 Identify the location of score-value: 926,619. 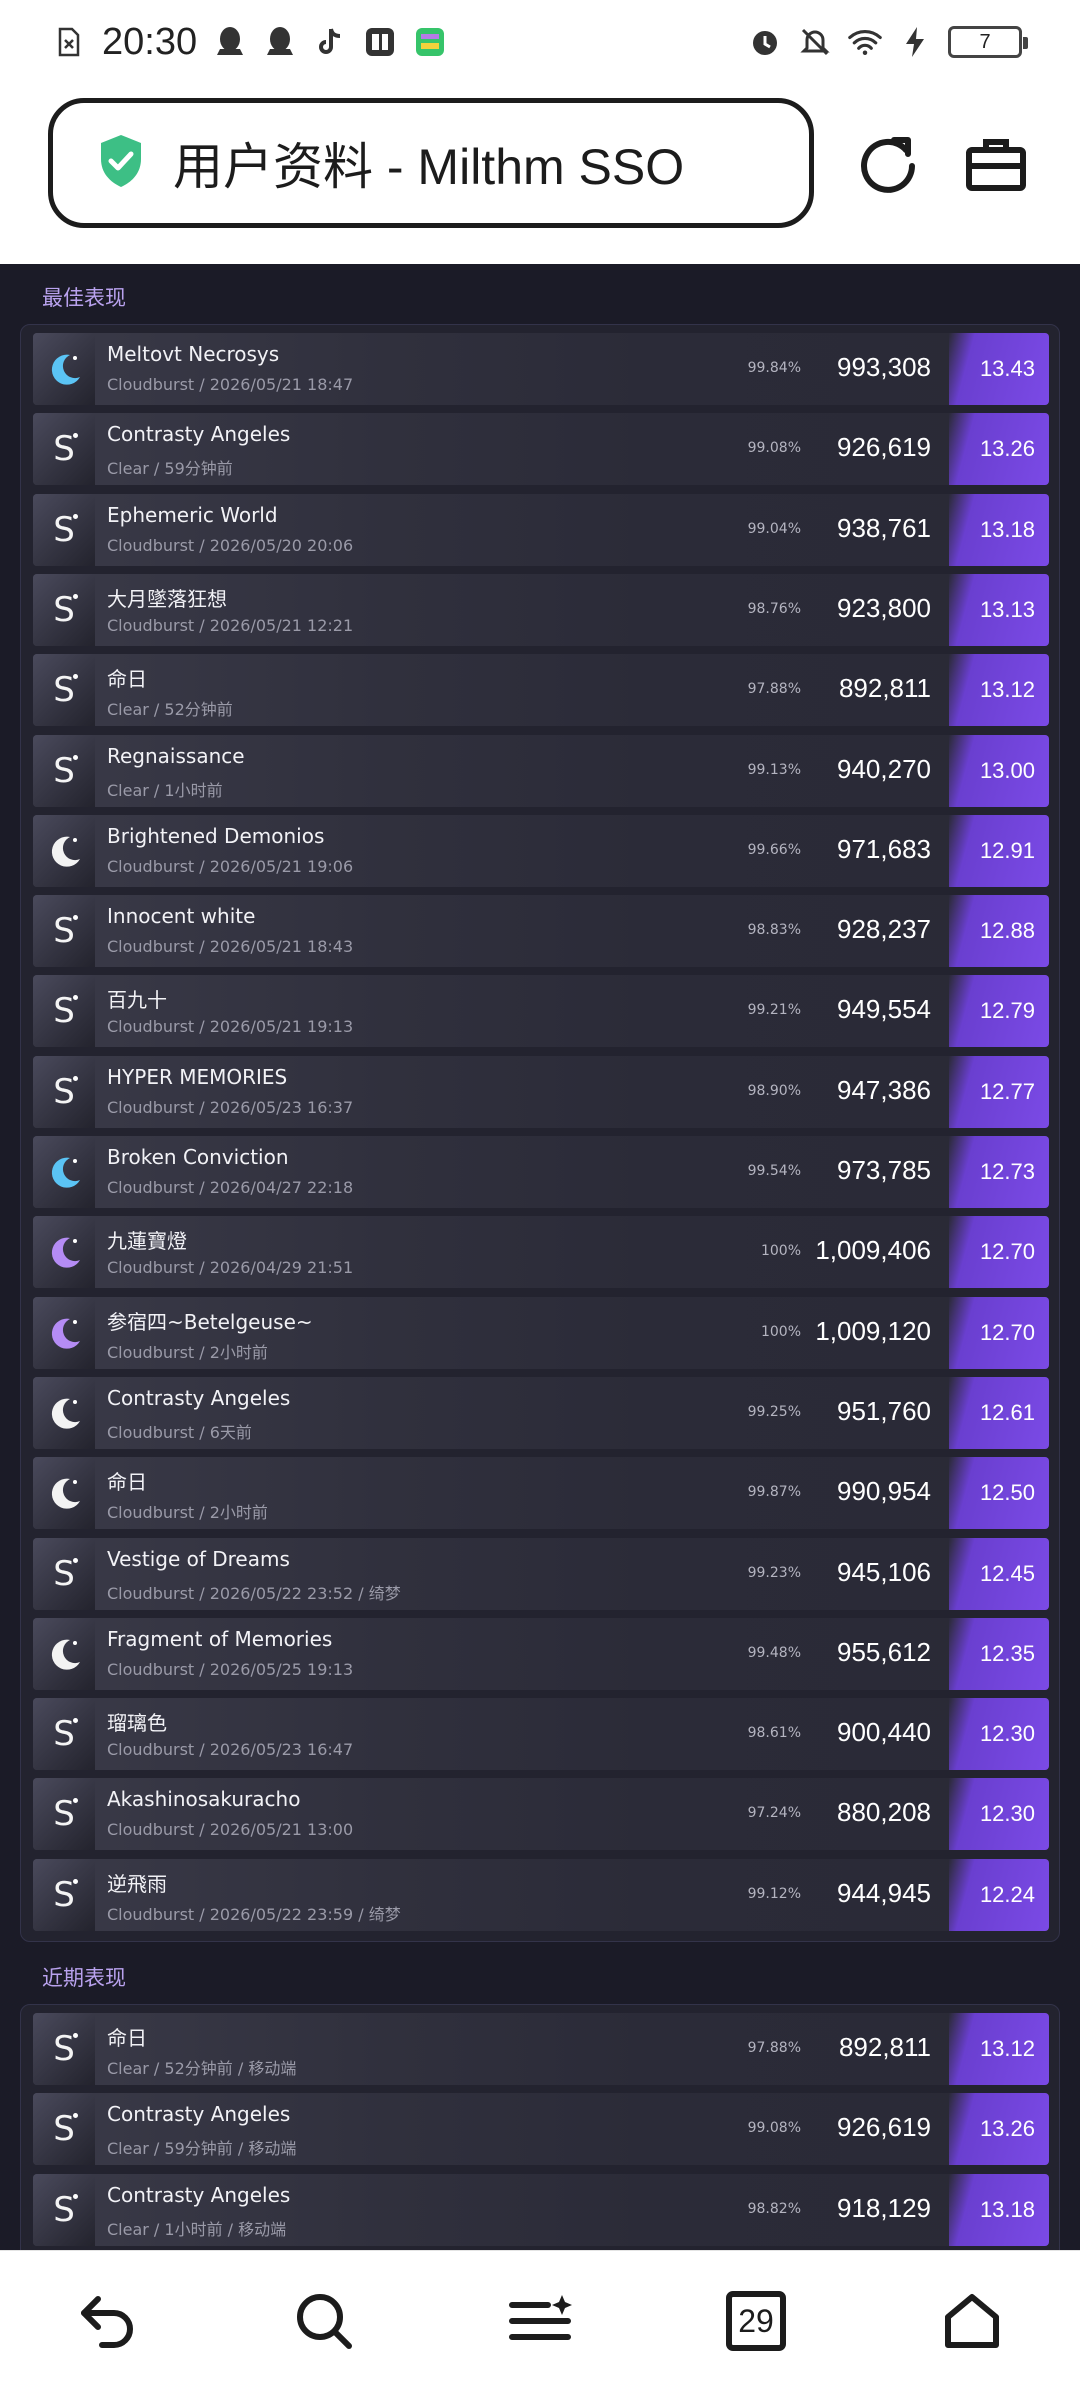
(884, 447).